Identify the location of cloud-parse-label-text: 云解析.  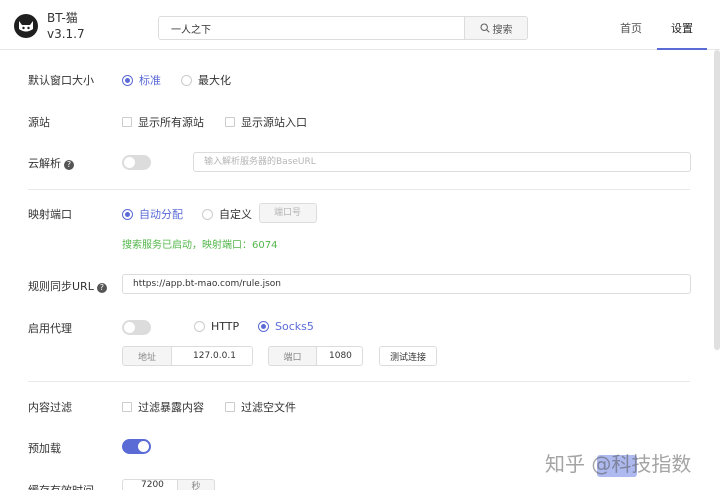
(44, 163).